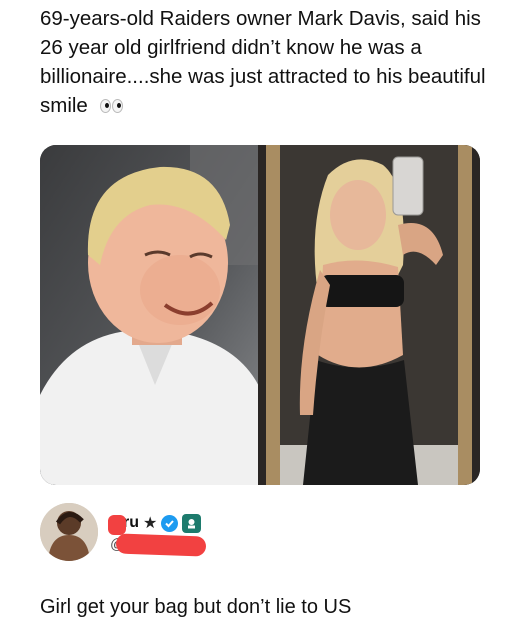  I want to click on avatar-image, so click(69, 532).